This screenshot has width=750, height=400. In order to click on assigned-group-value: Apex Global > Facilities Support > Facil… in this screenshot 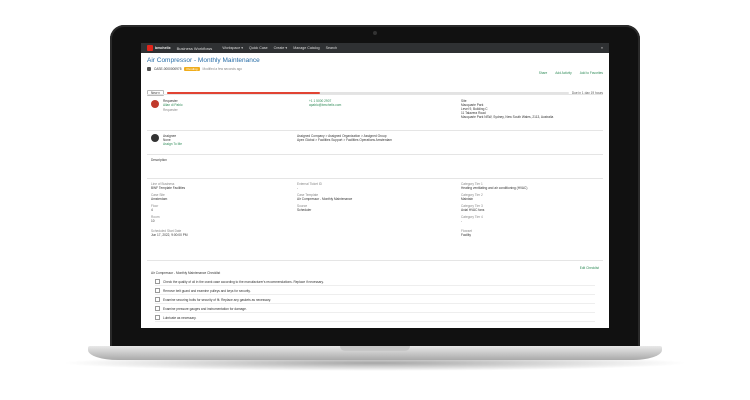, I will do `click(344, 140)`.